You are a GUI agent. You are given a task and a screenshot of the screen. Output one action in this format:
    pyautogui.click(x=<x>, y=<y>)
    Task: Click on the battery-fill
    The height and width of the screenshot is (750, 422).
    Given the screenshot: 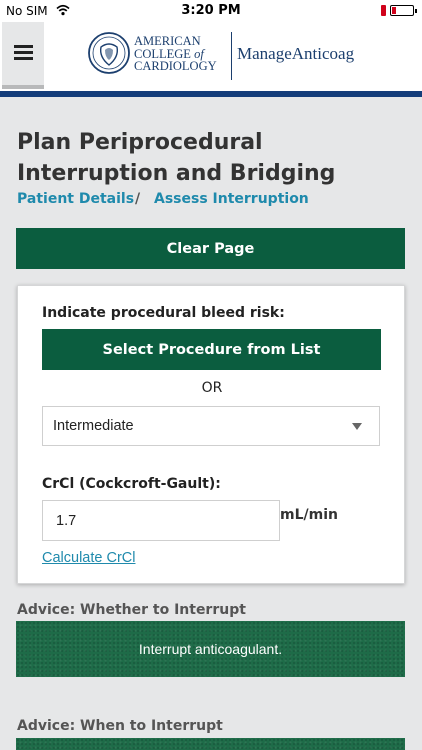 What is the action you would take?
    pyautogui.click(x=394, y=10)
    